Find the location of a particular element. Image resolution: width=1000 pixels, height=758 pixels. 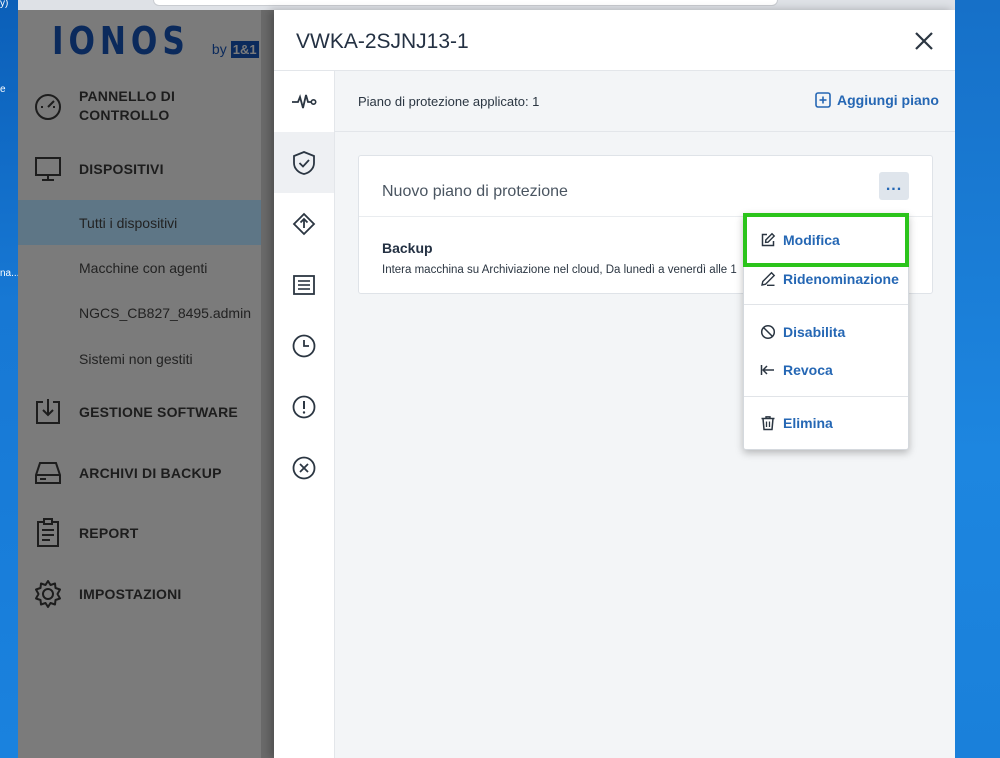

sidebar-item-report: REPORT is located at coordinates (146, 533).